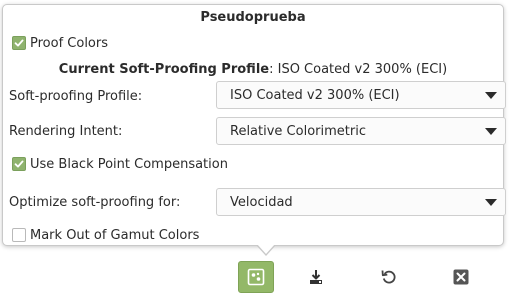 The width and height of the screenshot is (514, 295). I want to click on reset-icon, so click(388, 277).